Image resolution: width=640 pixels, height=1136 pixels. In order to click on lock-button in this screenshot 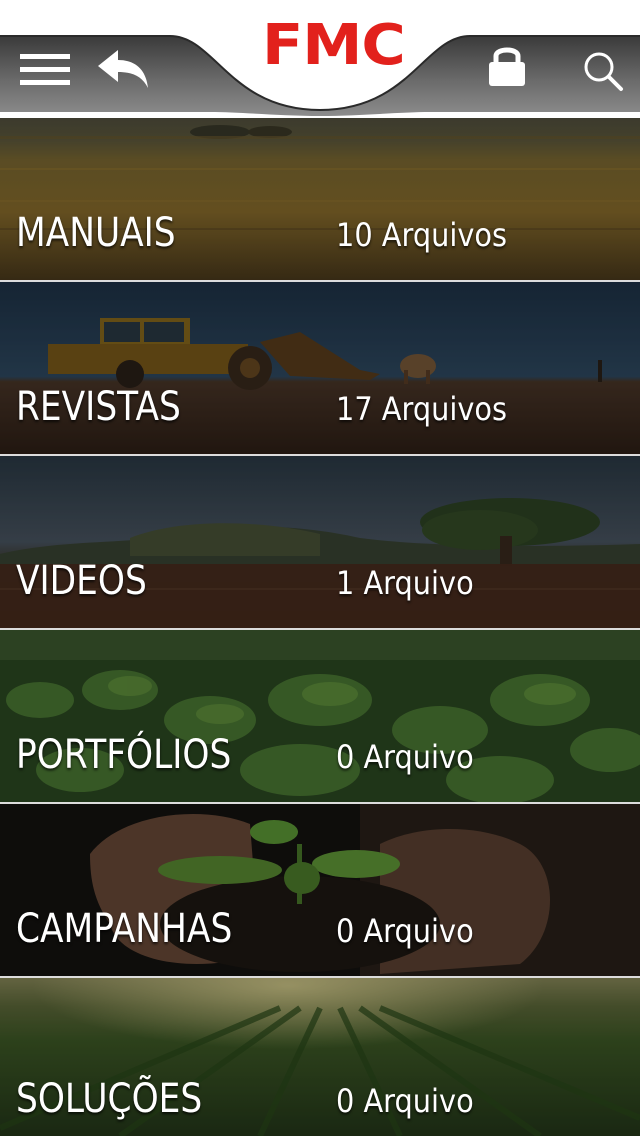, I will do `click(507, 66)`.